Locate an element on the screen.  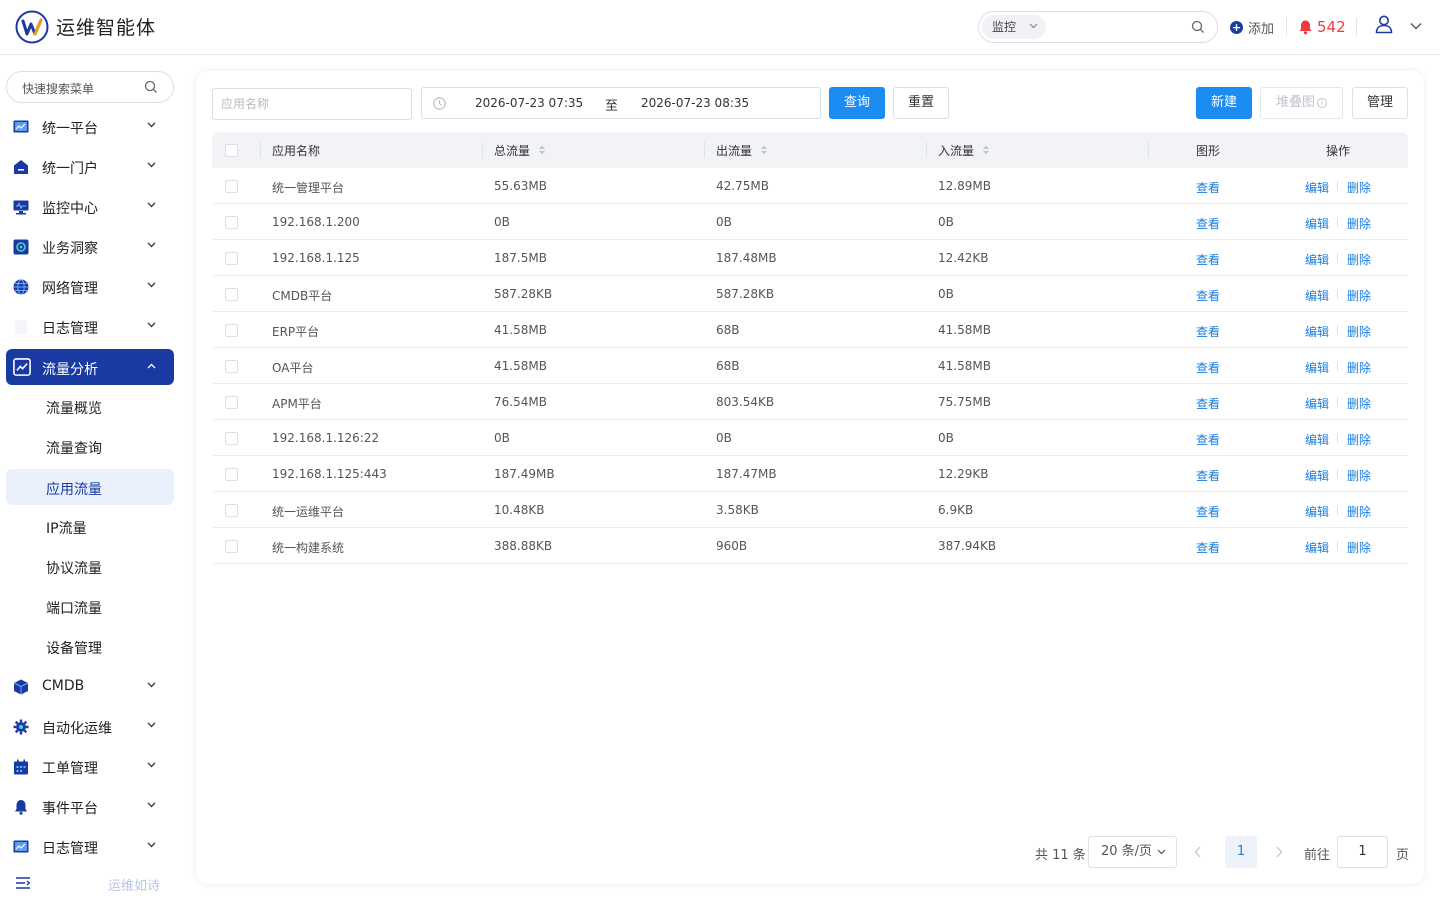
sidebar-item-traffic-analysis: 流量分析 is located at coordinates (90, 367).